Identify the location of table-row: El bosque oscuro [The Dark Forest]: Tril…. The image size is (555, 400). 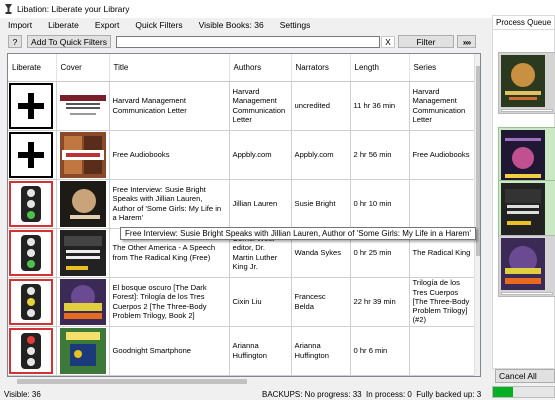
(241, 302).